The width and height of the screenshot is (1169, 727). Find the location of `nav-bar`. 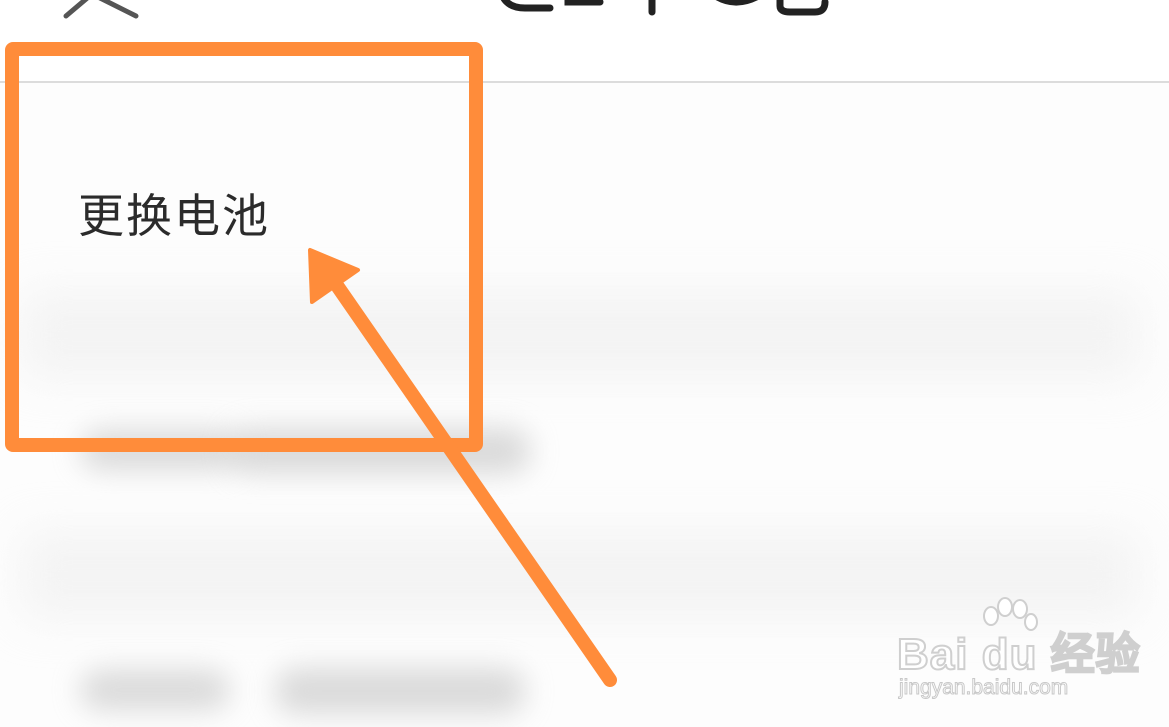

nav-bar is located at coordinates (584, 41).